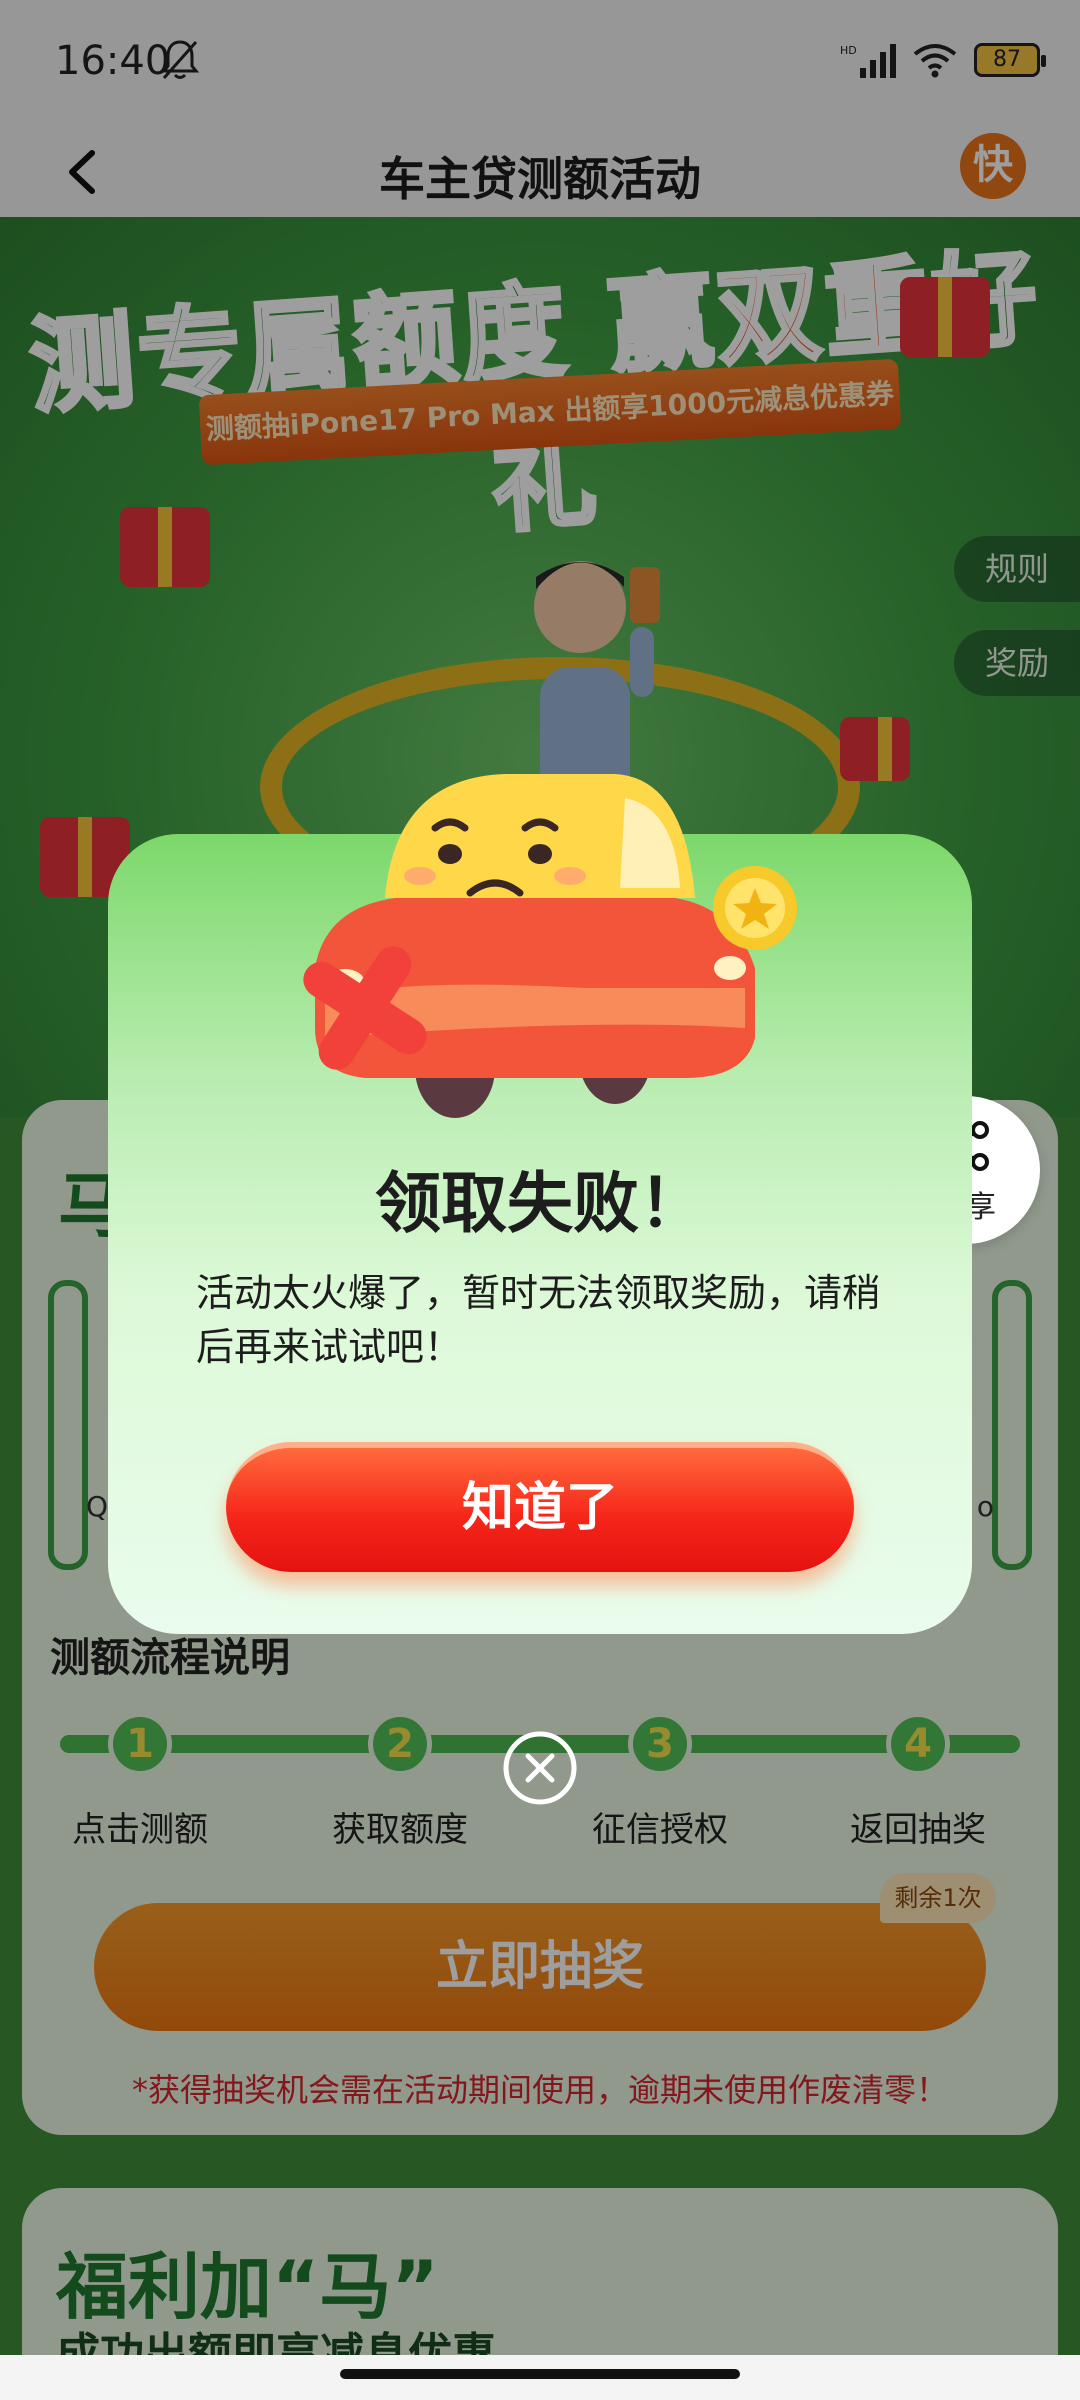 The image size is (1080, 2400). I want to click on home-indicator, so click(540, 2374).